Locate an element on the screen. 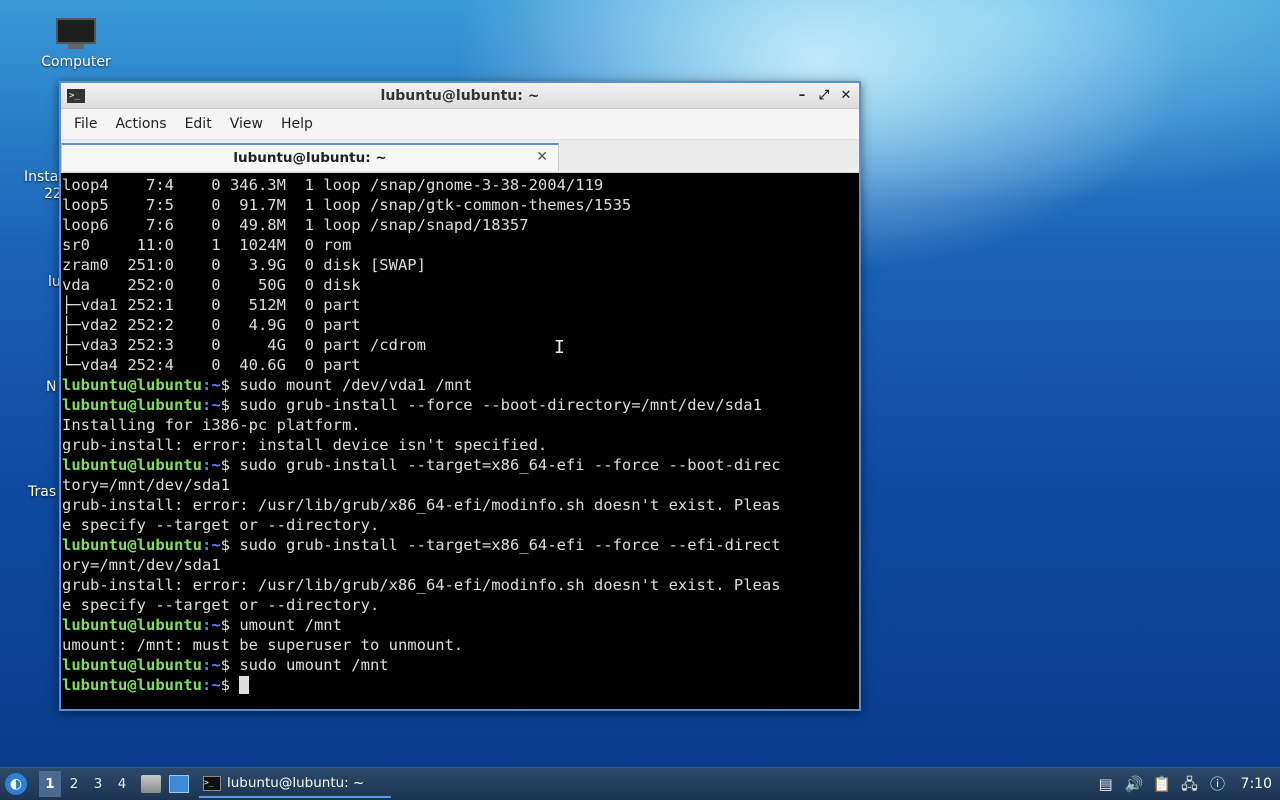 Image resolution: width=1280 pixels, height=800 pixels. terminal-output-line: ├─vda1 252:1 0 512M 0 part is located at coordinates (211, 305).